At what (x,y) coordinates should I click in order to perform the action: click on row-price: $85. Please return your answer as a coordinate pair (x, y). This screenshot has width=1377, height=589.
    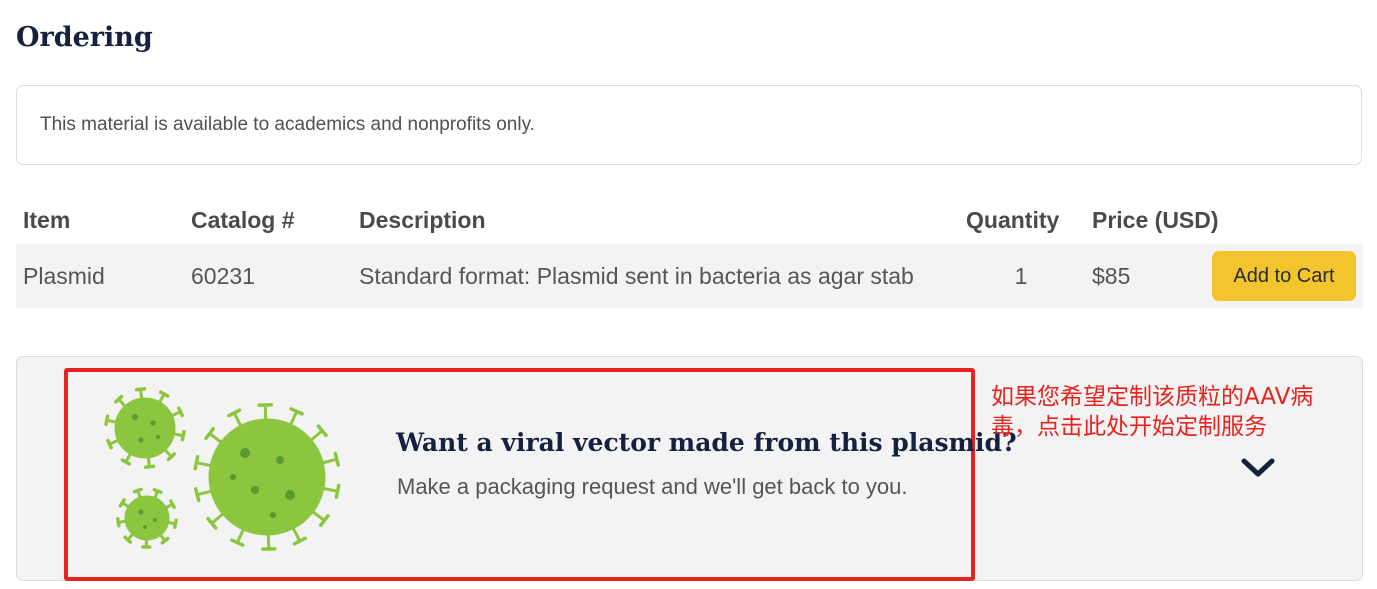
    Looking at the image, I should click on (1111, 275).